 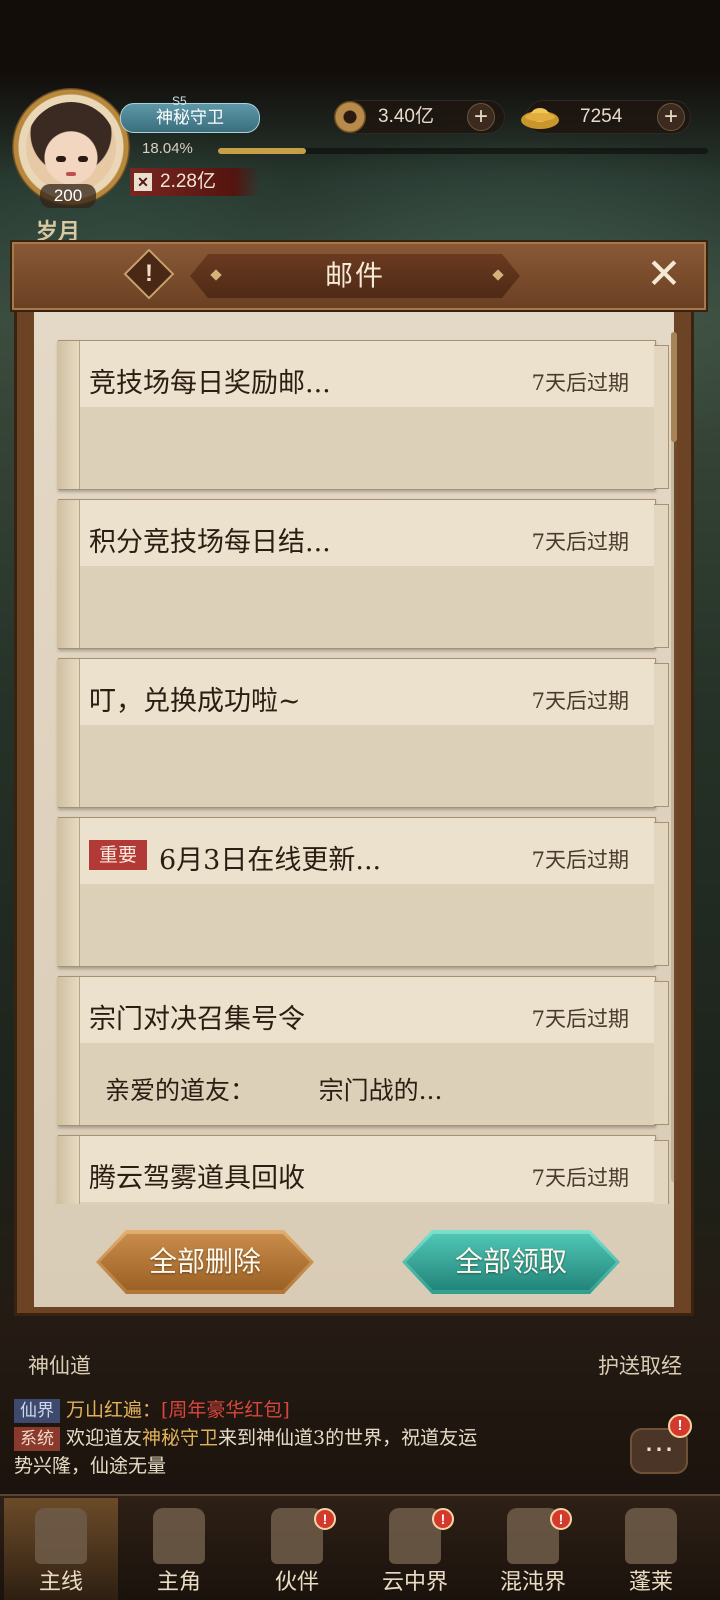 What do you see at coordinates (262, 151) in the screenshot?
I see `exp-bar-fill` at bounding box center [262, 151].